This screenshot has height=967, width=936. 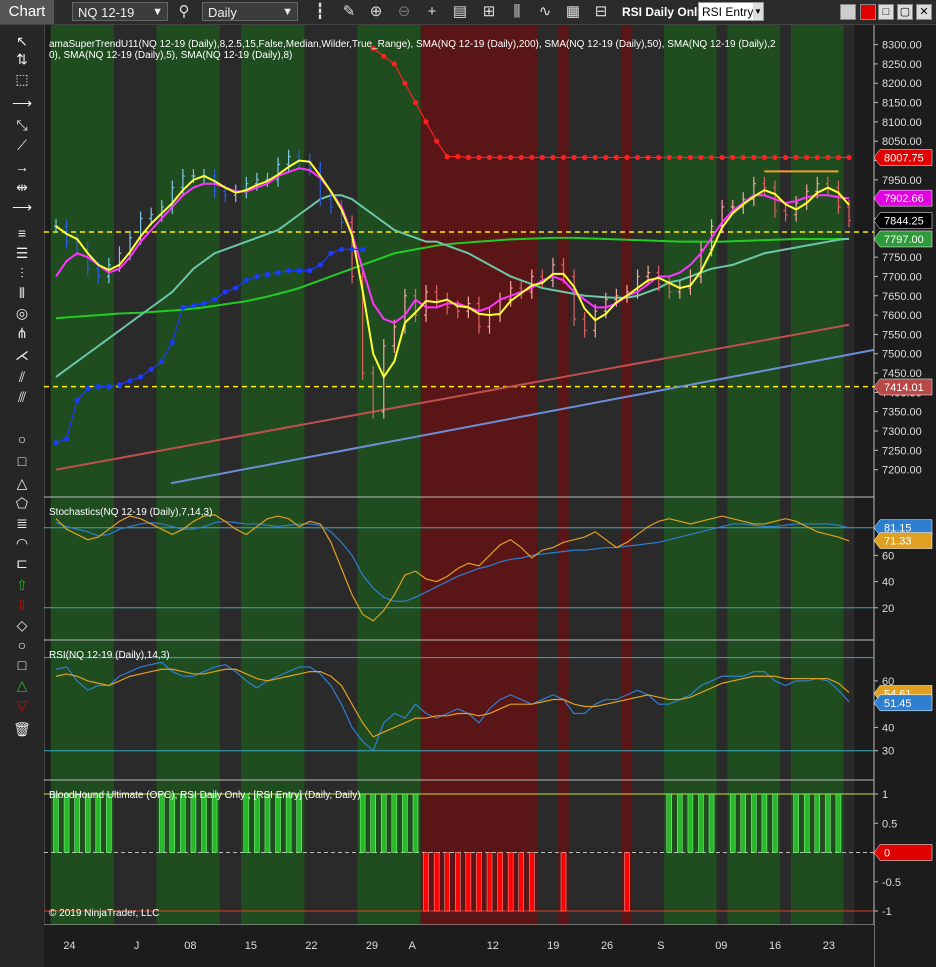 What do you see at coordinates (22, 705) in the screenshot?
I see `triangle-down-icon: ▽` at bounding box center [22, 705].